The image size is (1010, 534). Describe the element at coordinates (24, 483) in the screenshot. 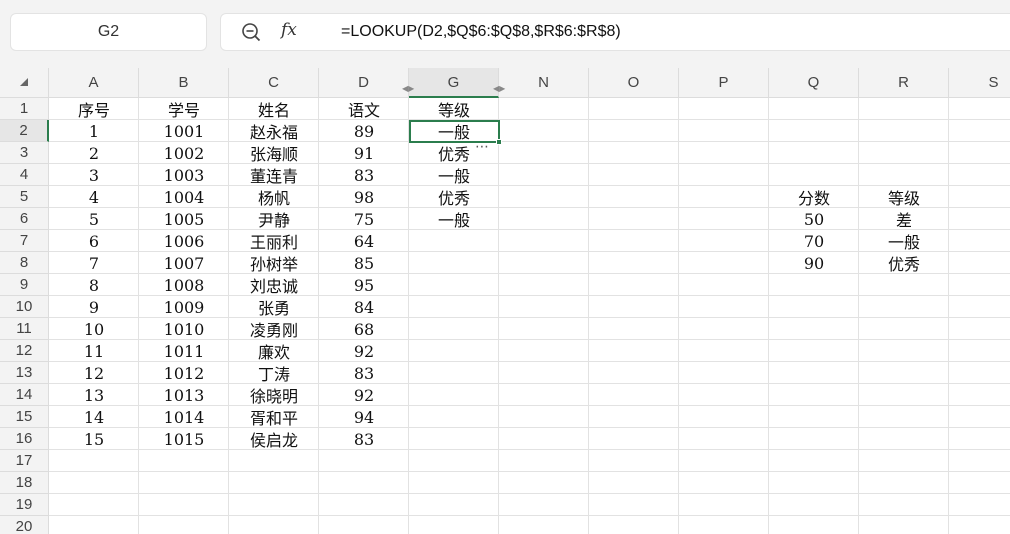

I see `row-header-18: 18` at that location.